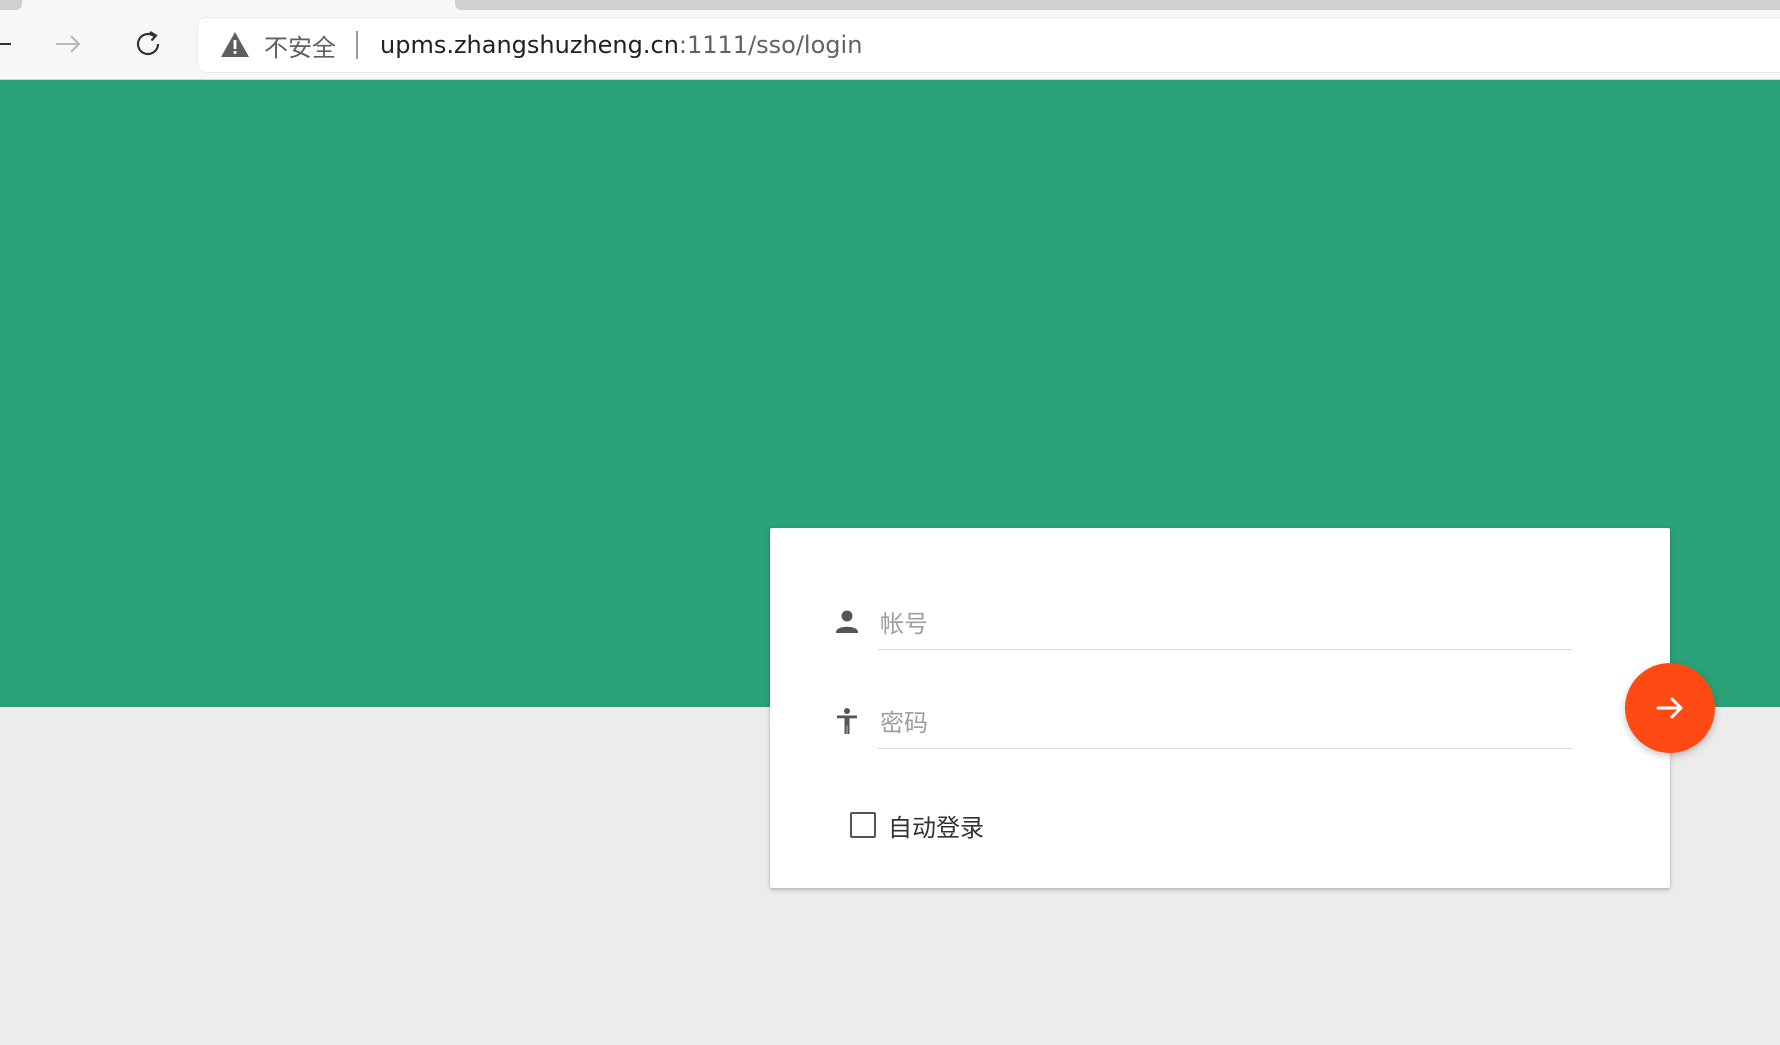  I want to click on login-submit-button, so click(1670, 708).